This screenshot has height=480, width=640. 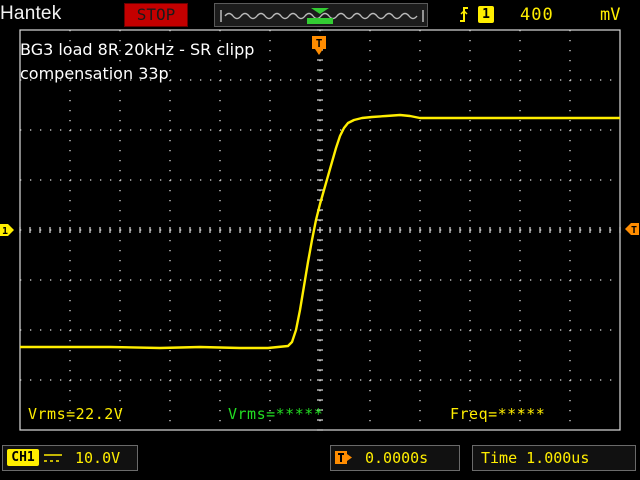 What do you see at coordinates (5, 231) in the screenshot?
I see `ch1-marker-label: 1` at bounding box center [5, 231].